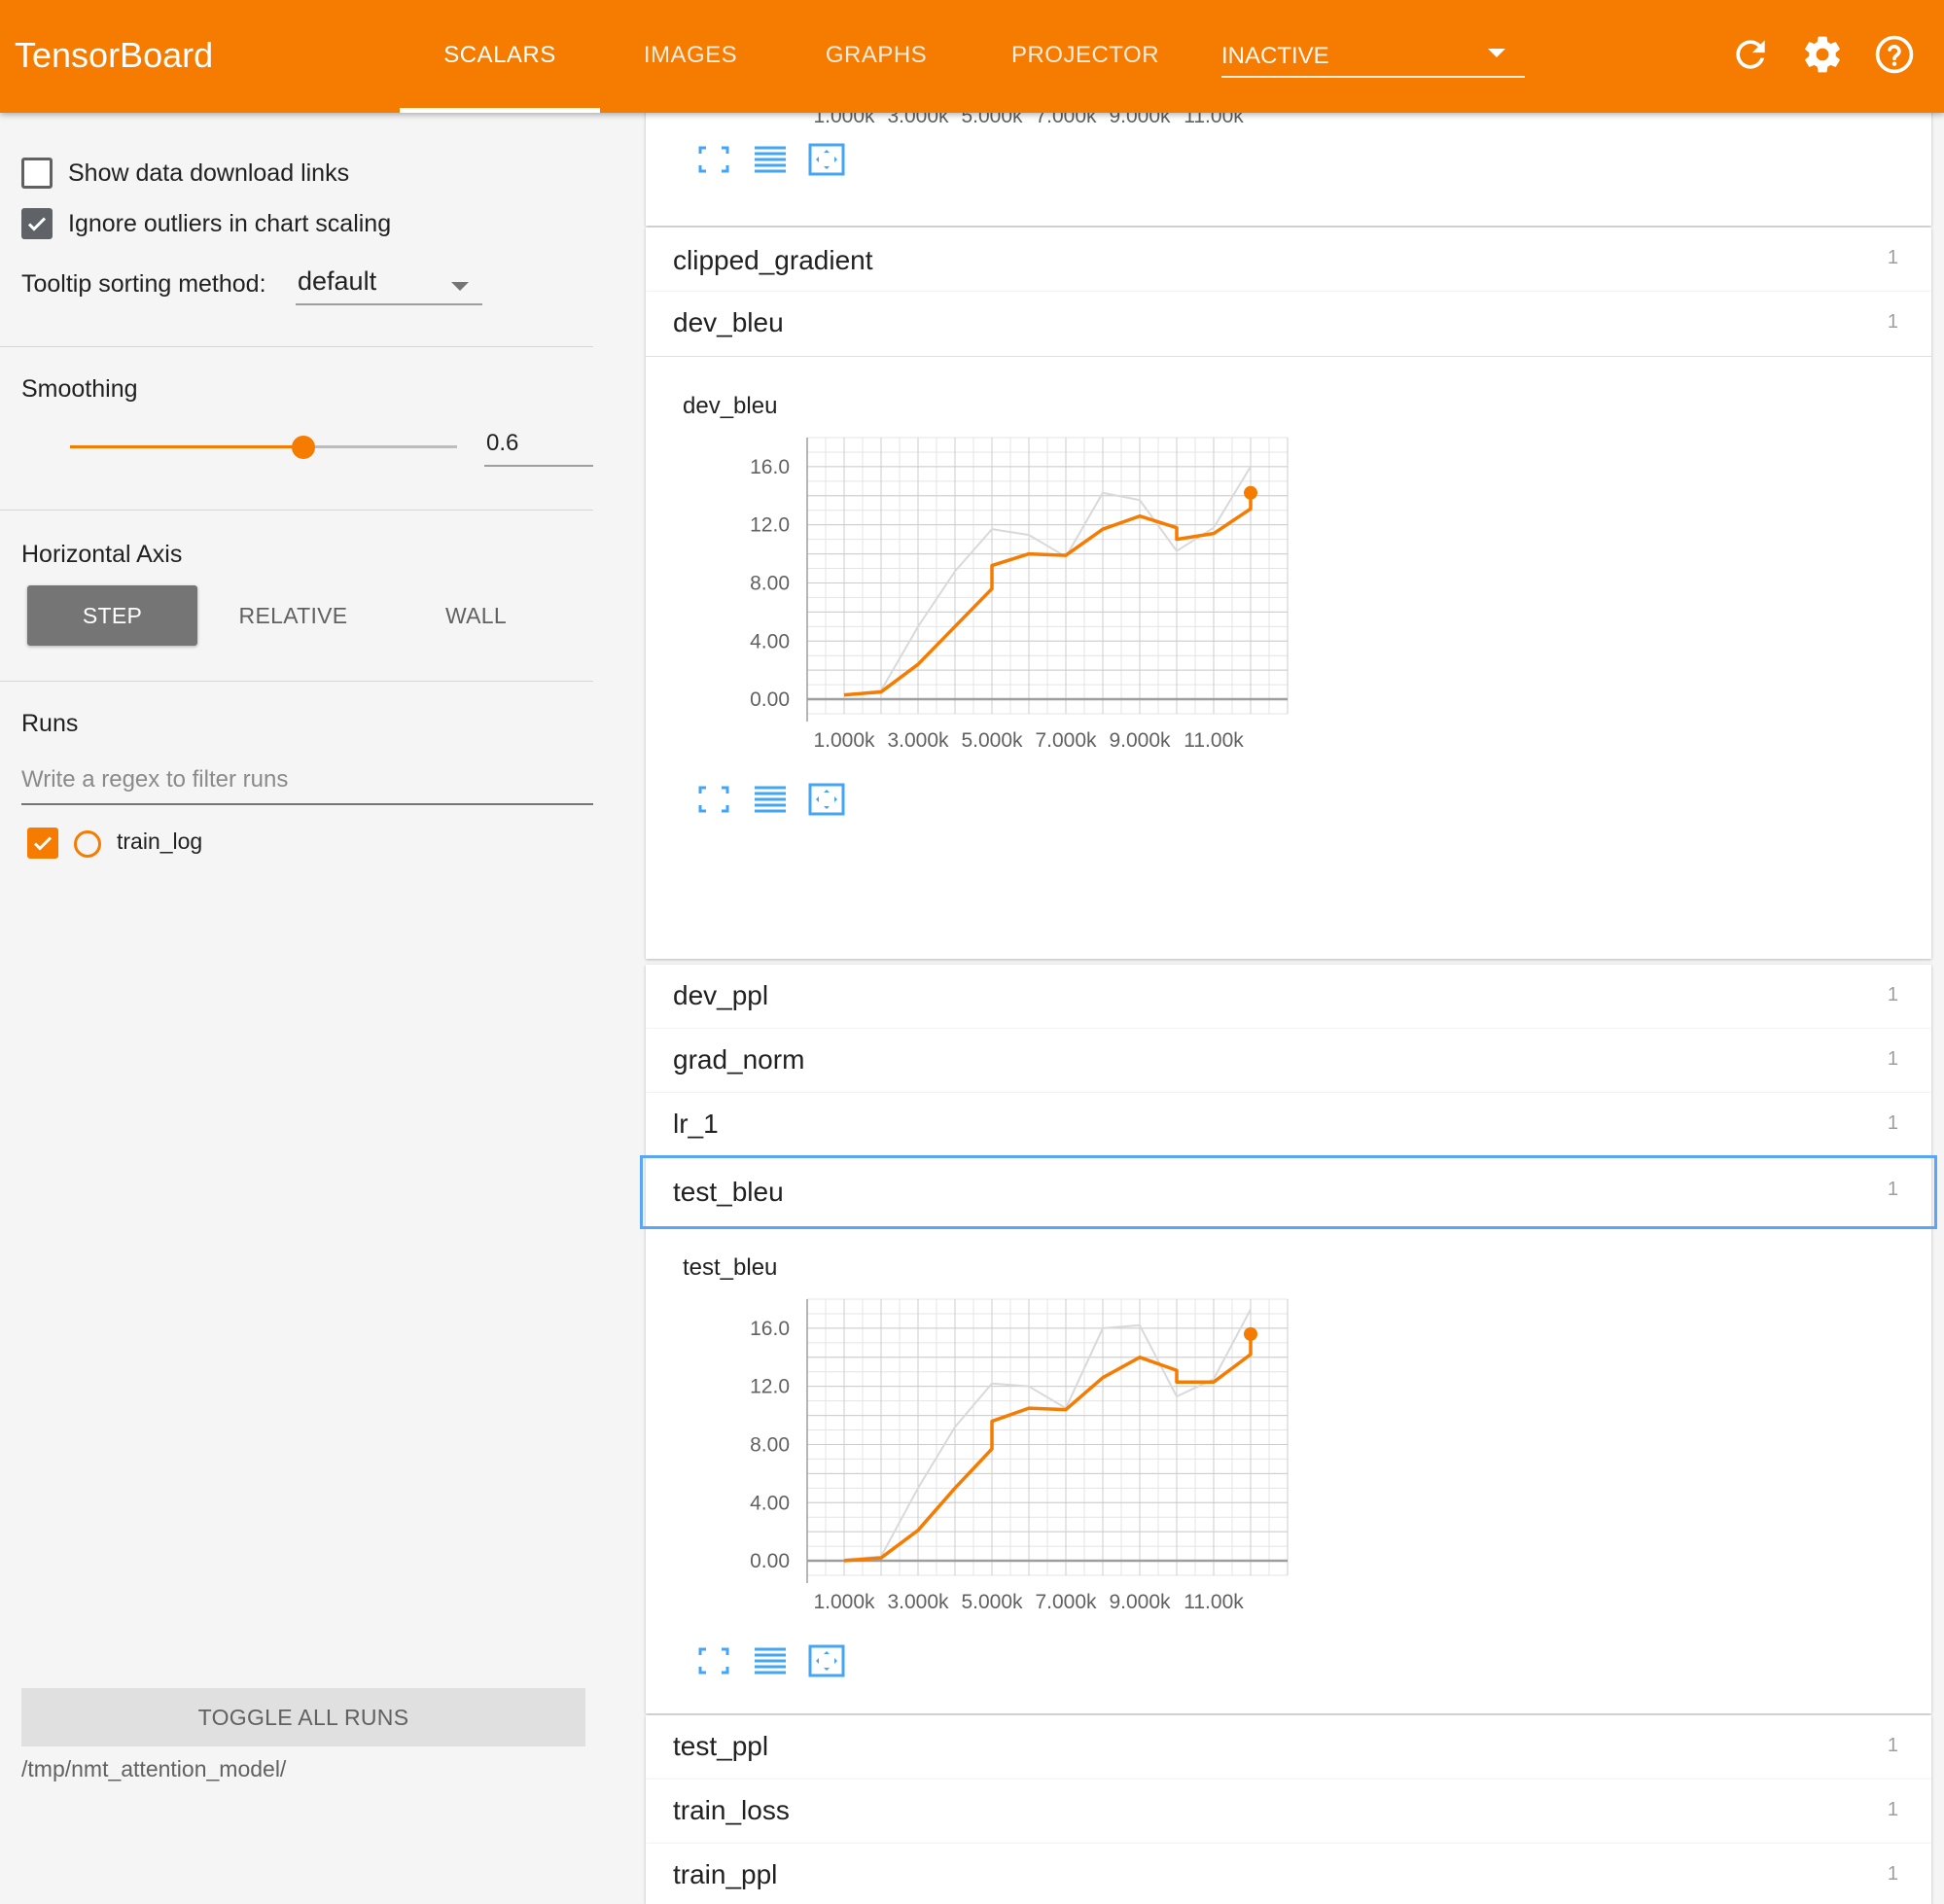 Image resolution: width=1944 pixels, height=1904 pixels. What do you see at coordinates (1288, 1874) in the screenshot?
I see `tag-group-header: train_ppl 1` at bounding box center [1288, 1874].